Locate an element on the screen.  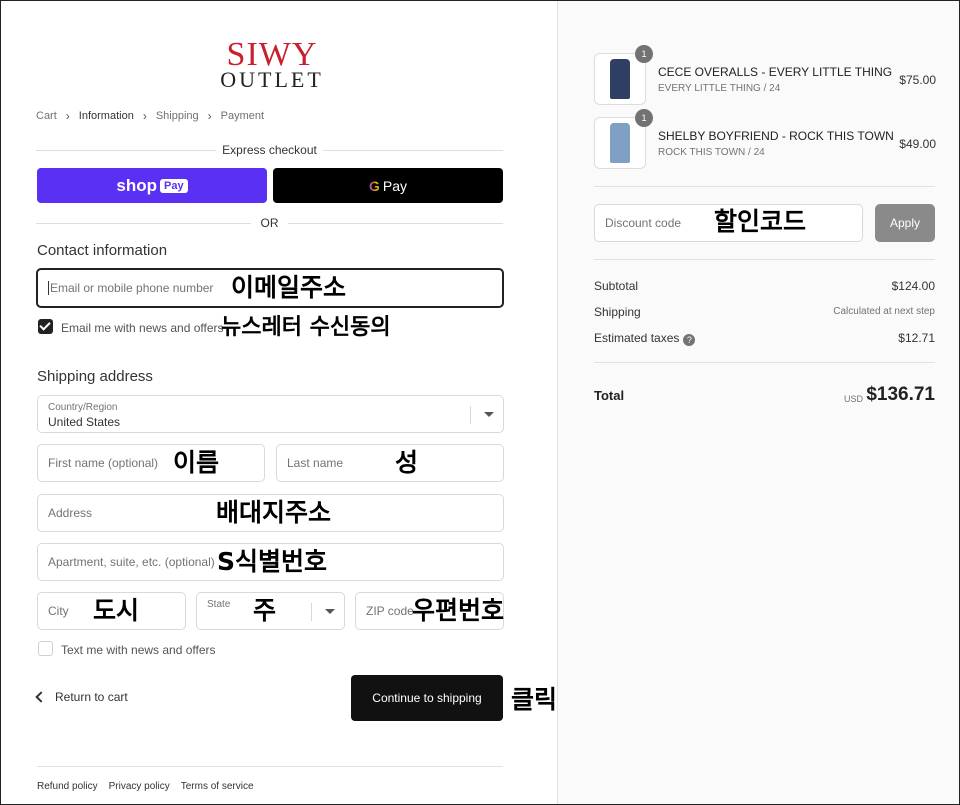
first-name-placeholder: First name (optional) is located at coordinates (103, 463).